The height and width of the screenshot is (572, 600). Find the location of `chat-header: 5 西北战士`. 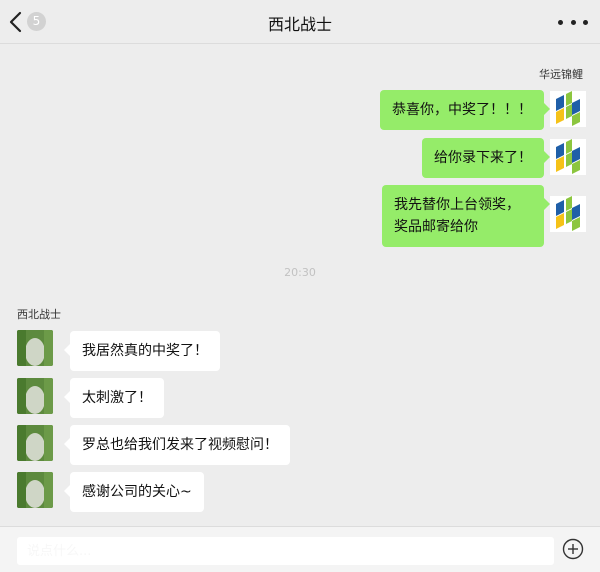

chat-header: 5 西北战士 is located at coordinates (300, 22).